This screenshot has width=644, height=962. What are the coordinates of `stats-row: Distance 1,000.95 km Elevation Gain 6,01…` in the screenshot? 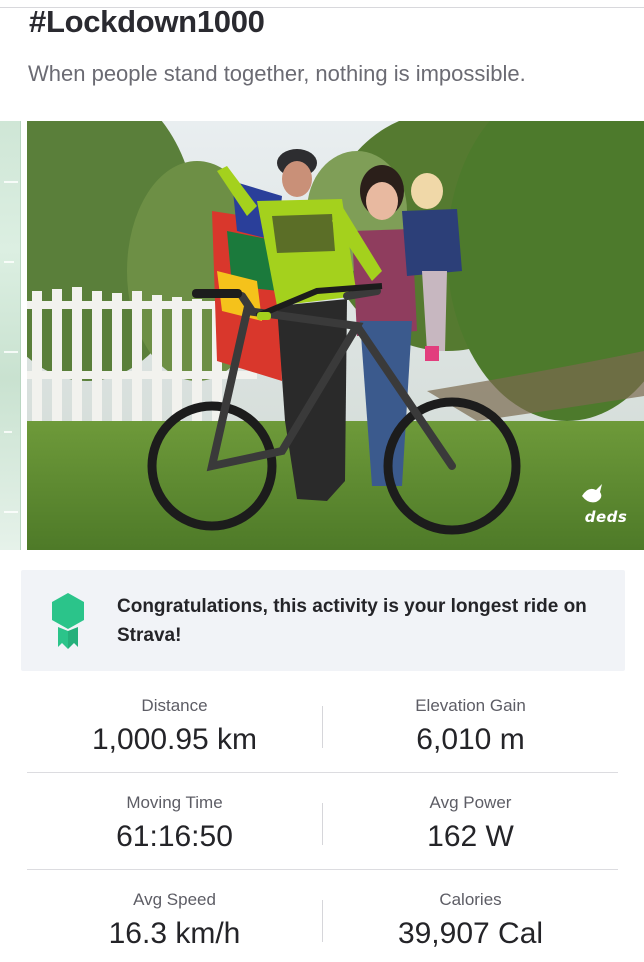 It's located at (322, 724).